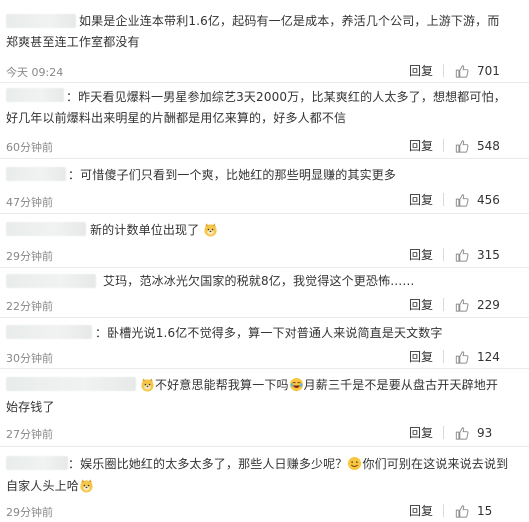 The image size is (529, 522). I want to click on like-button: 229, so click(477, 305).